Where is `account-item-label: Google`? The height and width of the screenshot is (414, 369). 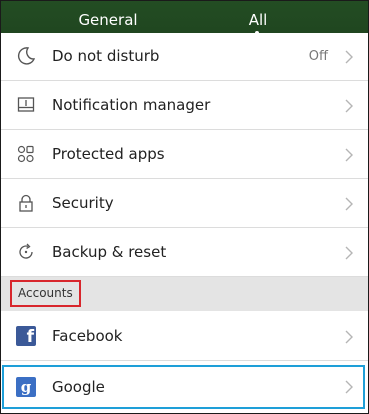
account-item-label: Google is located at coordinates (78, 387).